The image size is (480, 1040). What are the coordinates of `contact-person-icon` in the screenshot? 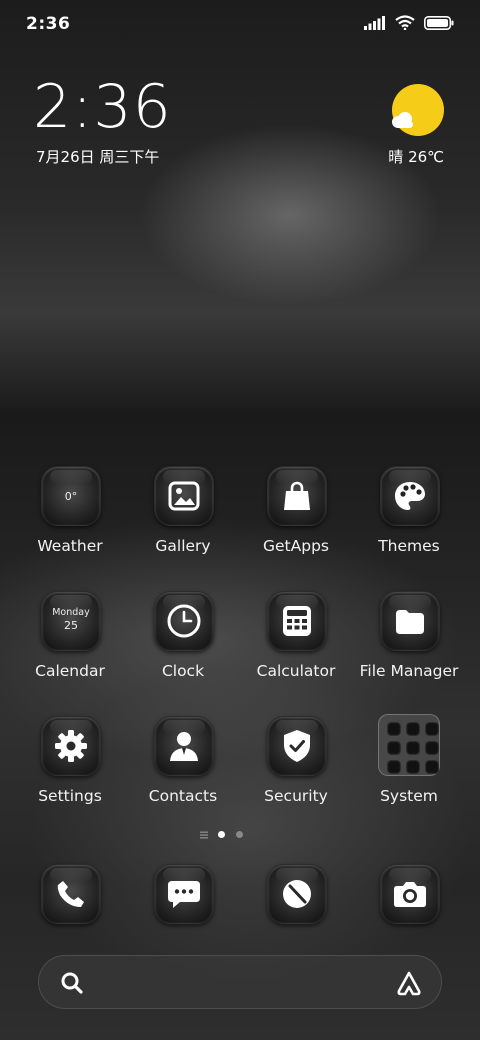 It's located at (184, 746).